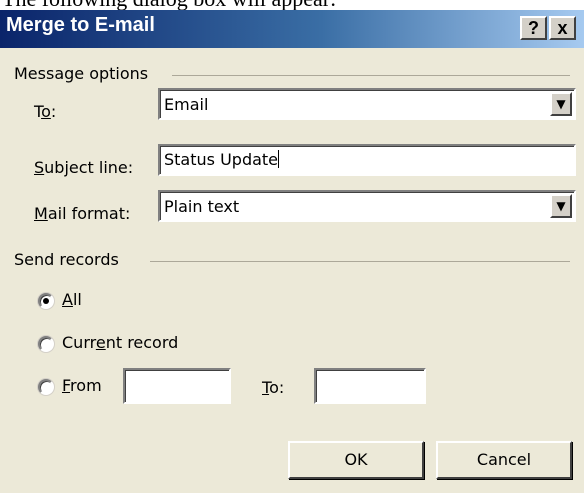  I want to click on send-records-divider, so click(360, 261).